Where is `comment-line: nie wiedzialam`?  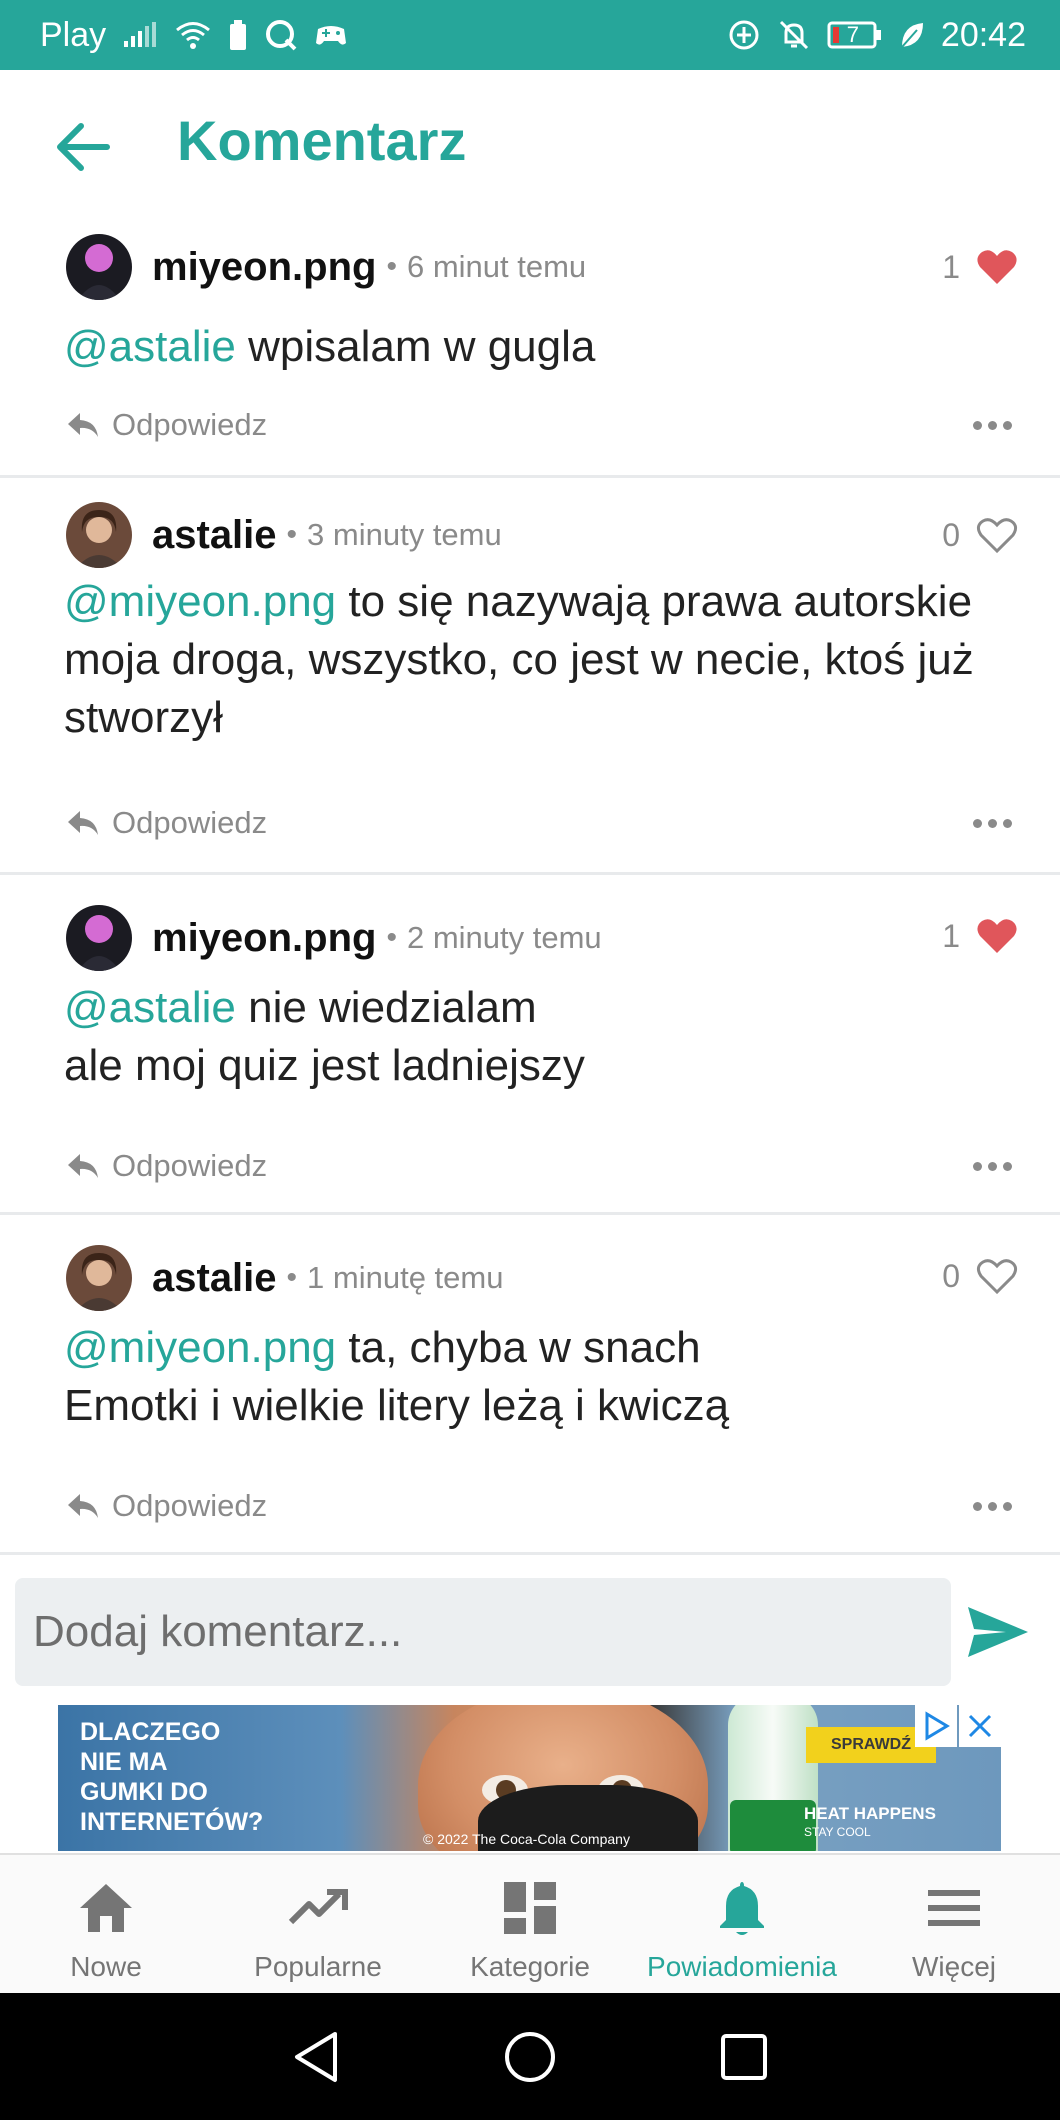
comment-line: nie wiedzialam is located at coordinates (392, 1007).